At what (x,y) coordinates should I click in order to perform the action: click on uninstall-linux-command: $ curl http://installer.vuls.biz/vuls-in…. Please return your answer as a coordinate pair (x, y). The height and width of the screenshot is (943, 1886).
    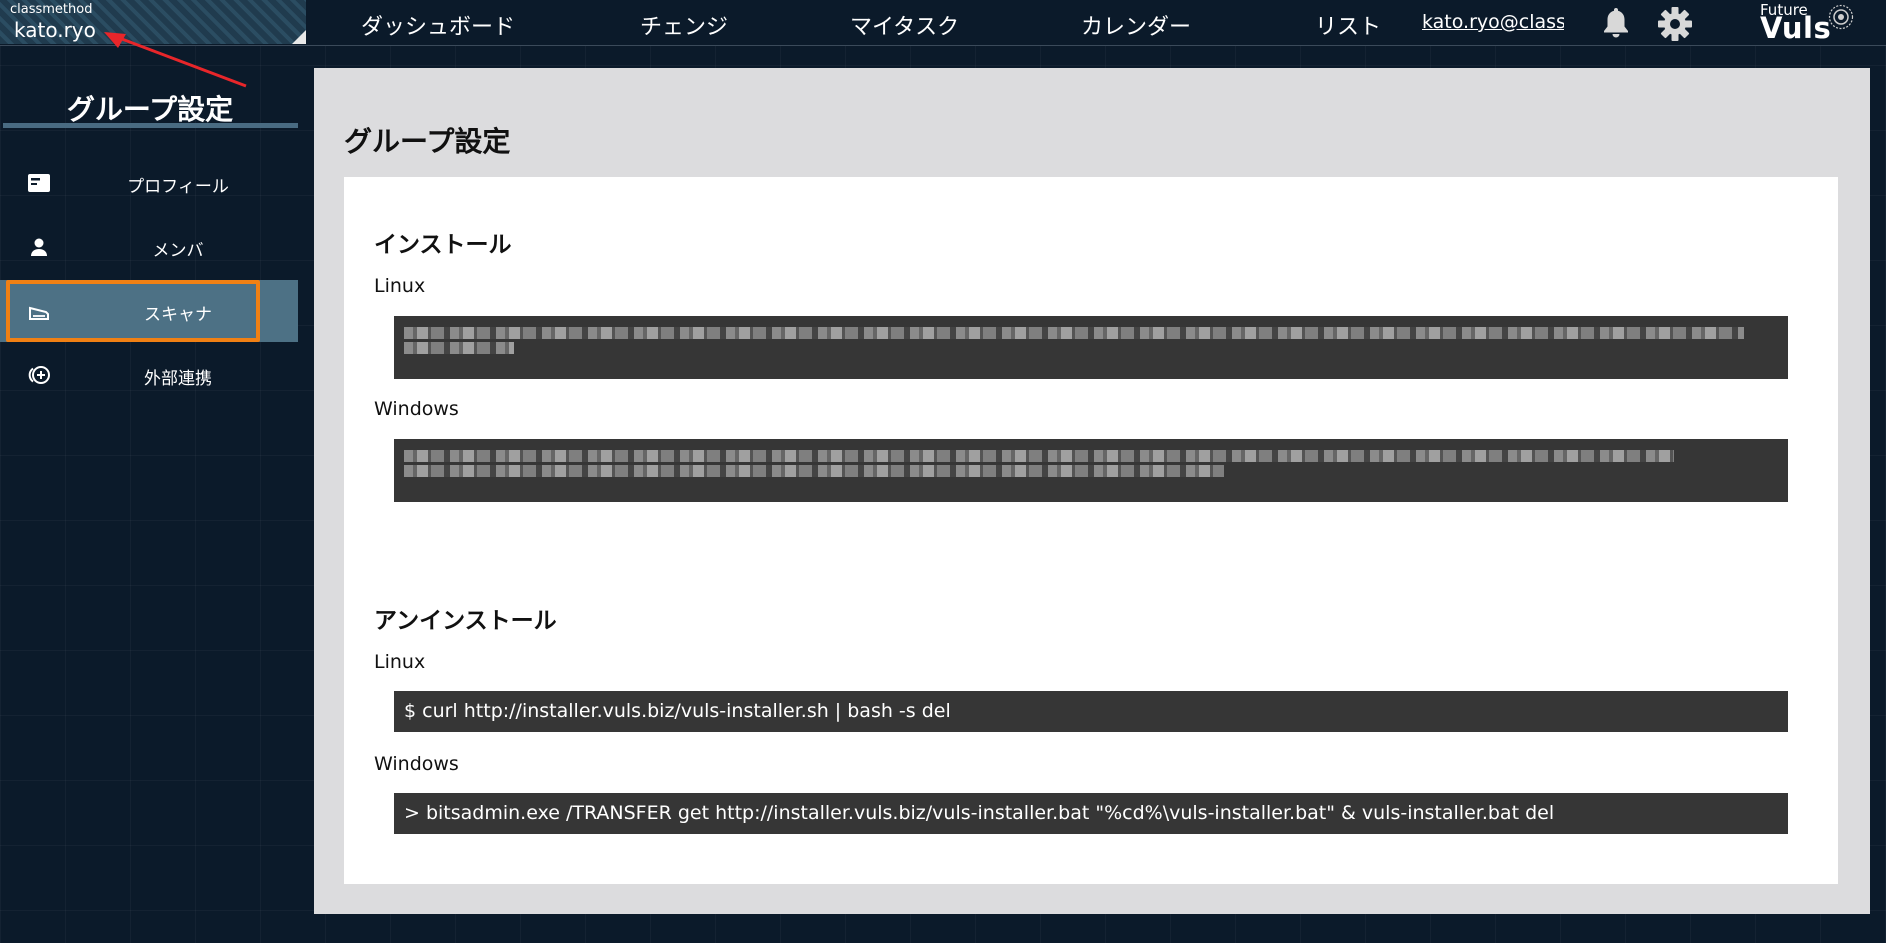
    Looking at the image, I should click on (1091, 711).